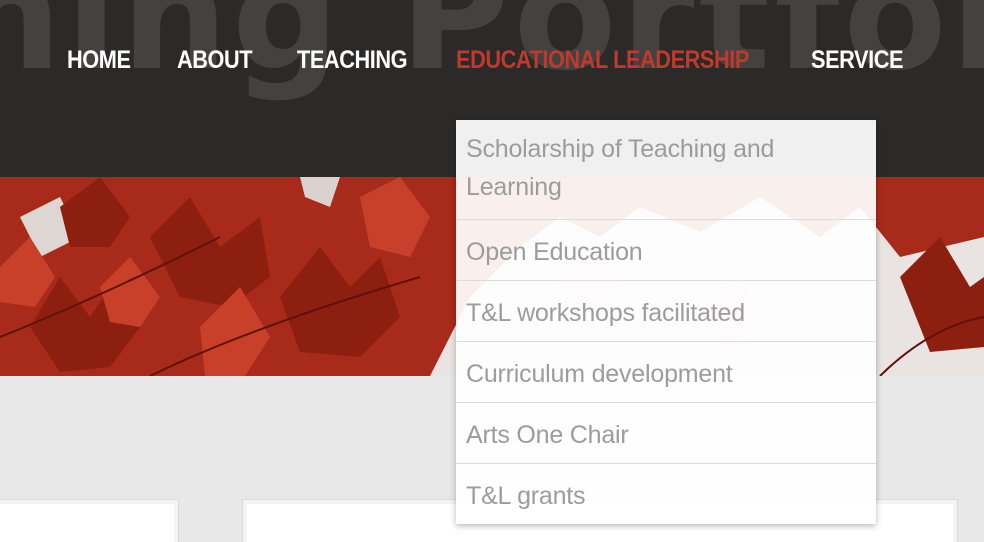 This screenshot has height=542, width=984. What do you see at coordinates (857, 60) in the screenshot?
I see `nav-service: SERVICE` at bounding box center [857, 60].